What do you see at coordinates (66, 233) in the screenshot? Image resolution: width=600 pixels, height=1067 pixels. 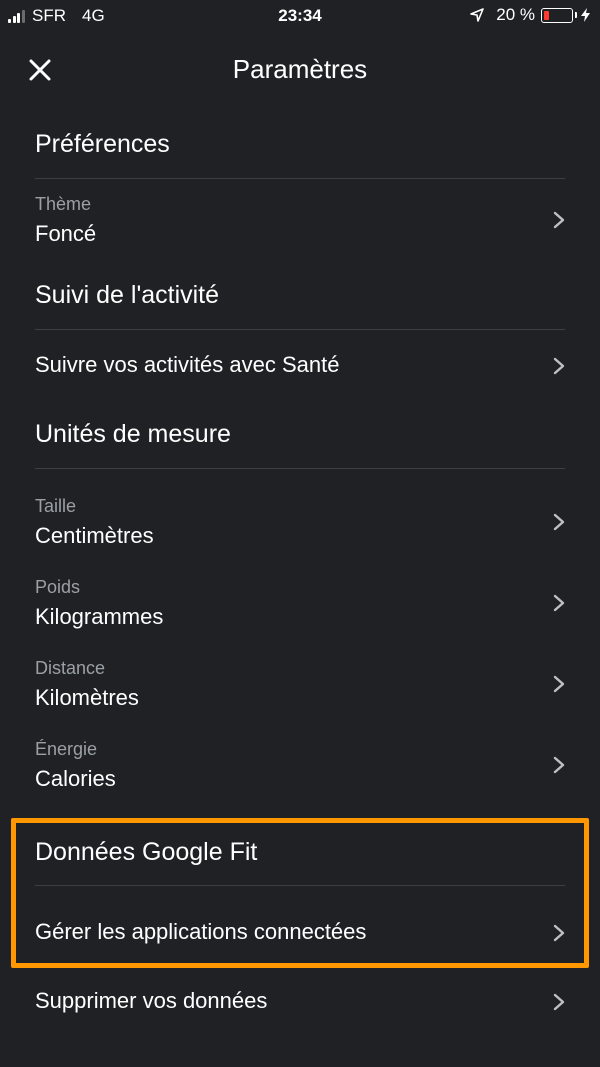 I see `setting-value: Foncé` at bounding box center [66, 233].